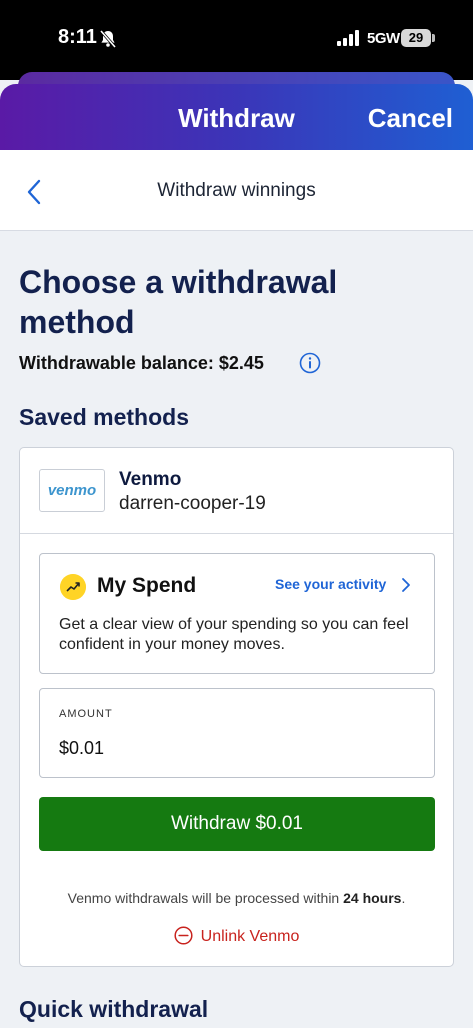  What do you see at coordinates (250, 936) in the screenshot?
I see `unlink-label: Unlink Venmo` at bounding box center [250, 936].